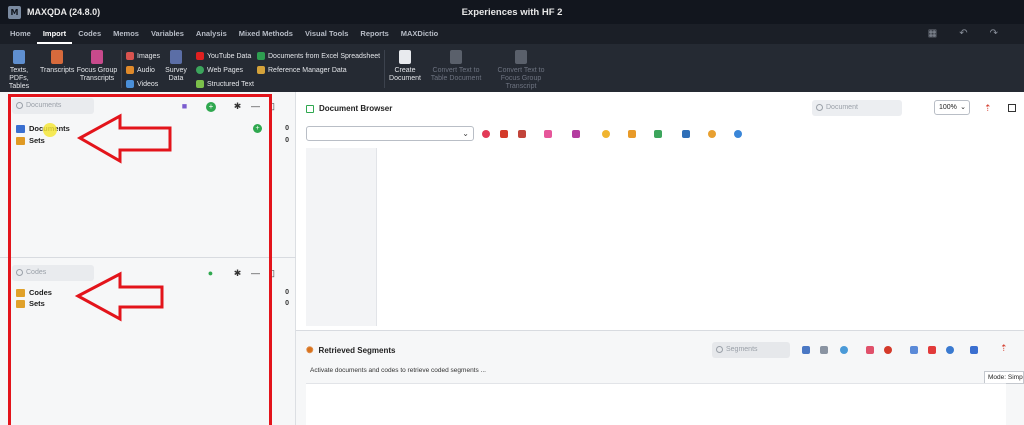 Image resolution: width=1024 pixels, height=425 pixels. Describe the element at coordinates (287, 303) in the screenshot. I see `code-sets-count: 0` at that location.